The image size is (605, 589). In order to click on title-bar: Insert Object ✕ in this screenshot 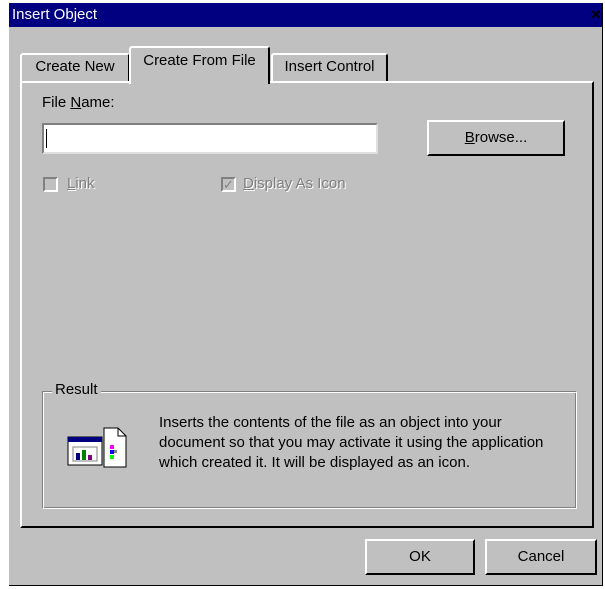, I will do `click(305, 15)`.